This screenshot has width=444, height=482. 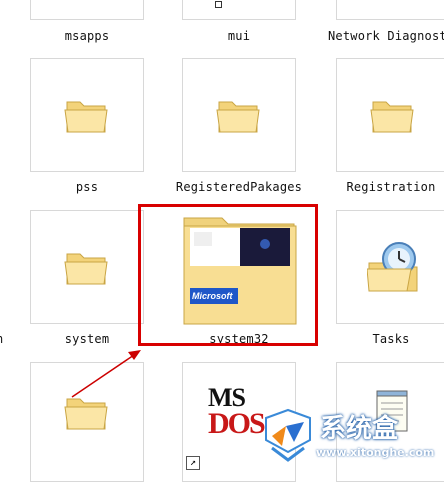 I want to click on watermark-brand: 系统盒, so click(x=359, y=429).